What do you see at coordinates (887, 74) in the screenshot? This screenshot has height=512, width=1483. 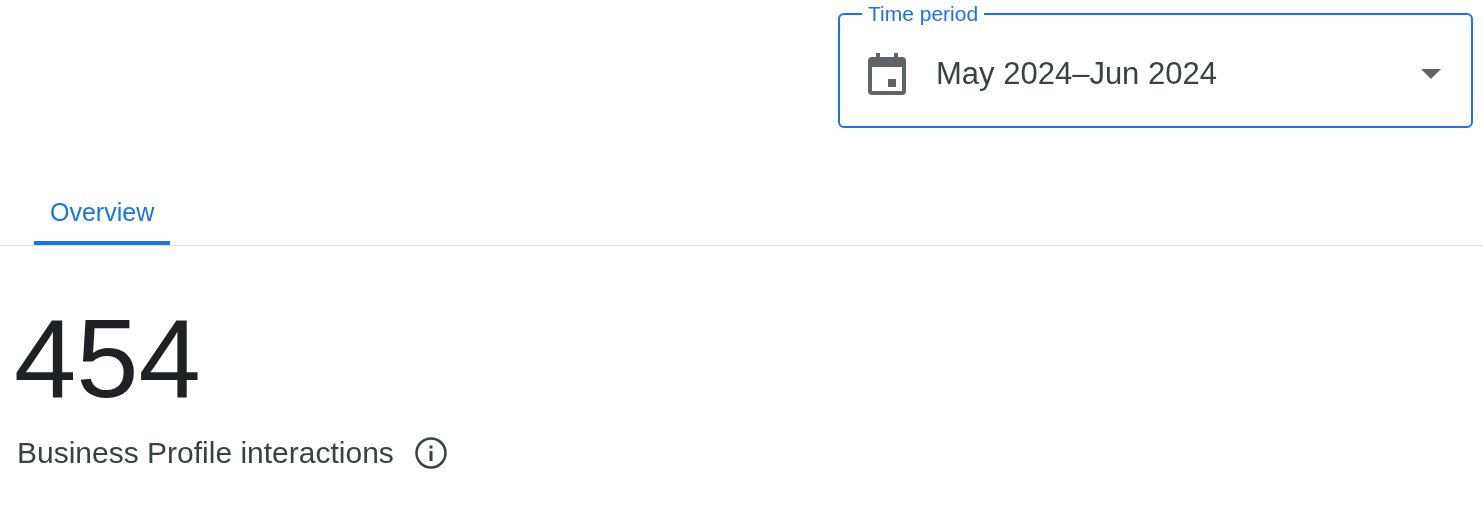 I see `calendar-icon` at bounding box center [887, 74].